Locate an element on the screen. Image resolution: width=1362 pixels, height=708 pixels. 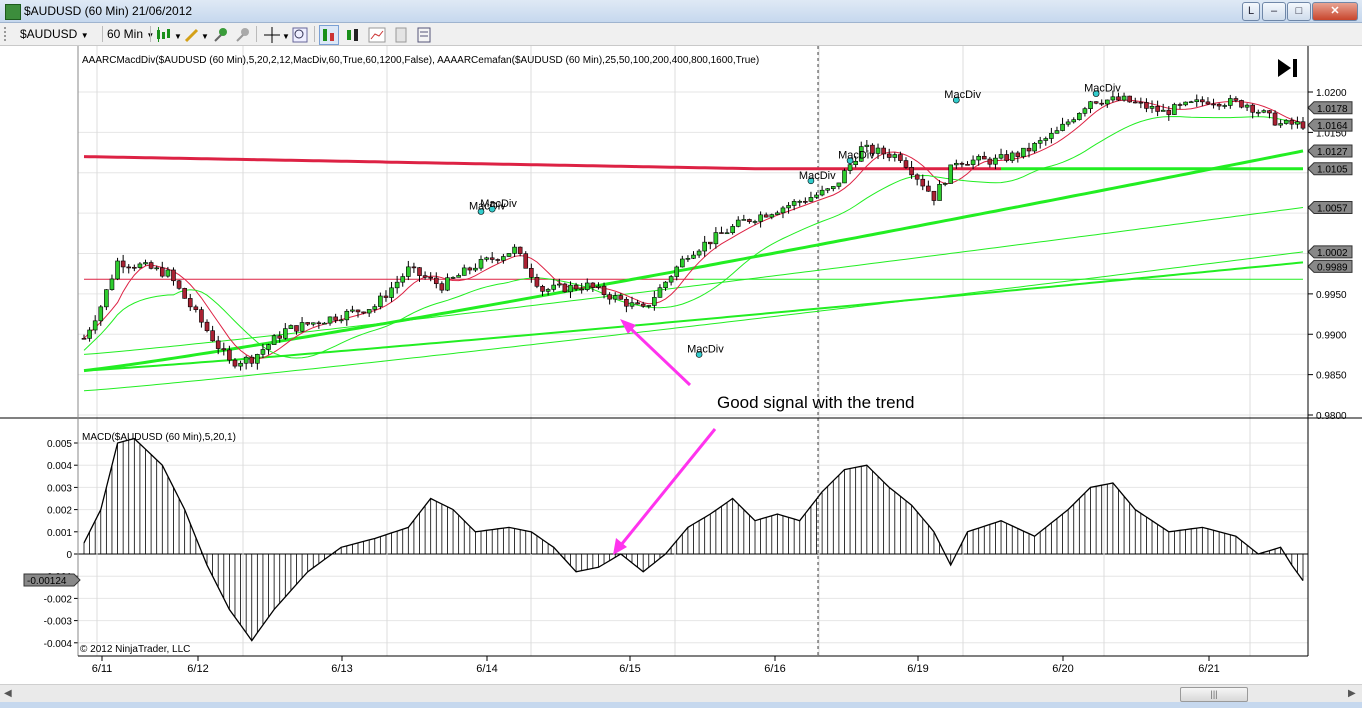
scroll-right-arrow-icon: ▶ is located at coordinates (1352, 693).